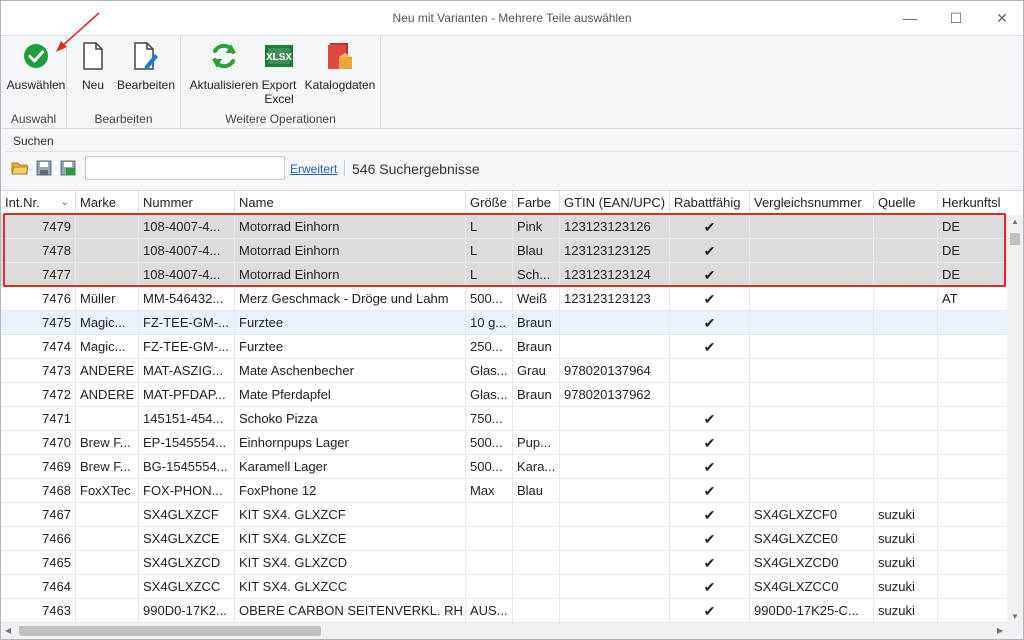  I want to click on cell-farbe, so click(536, 419).